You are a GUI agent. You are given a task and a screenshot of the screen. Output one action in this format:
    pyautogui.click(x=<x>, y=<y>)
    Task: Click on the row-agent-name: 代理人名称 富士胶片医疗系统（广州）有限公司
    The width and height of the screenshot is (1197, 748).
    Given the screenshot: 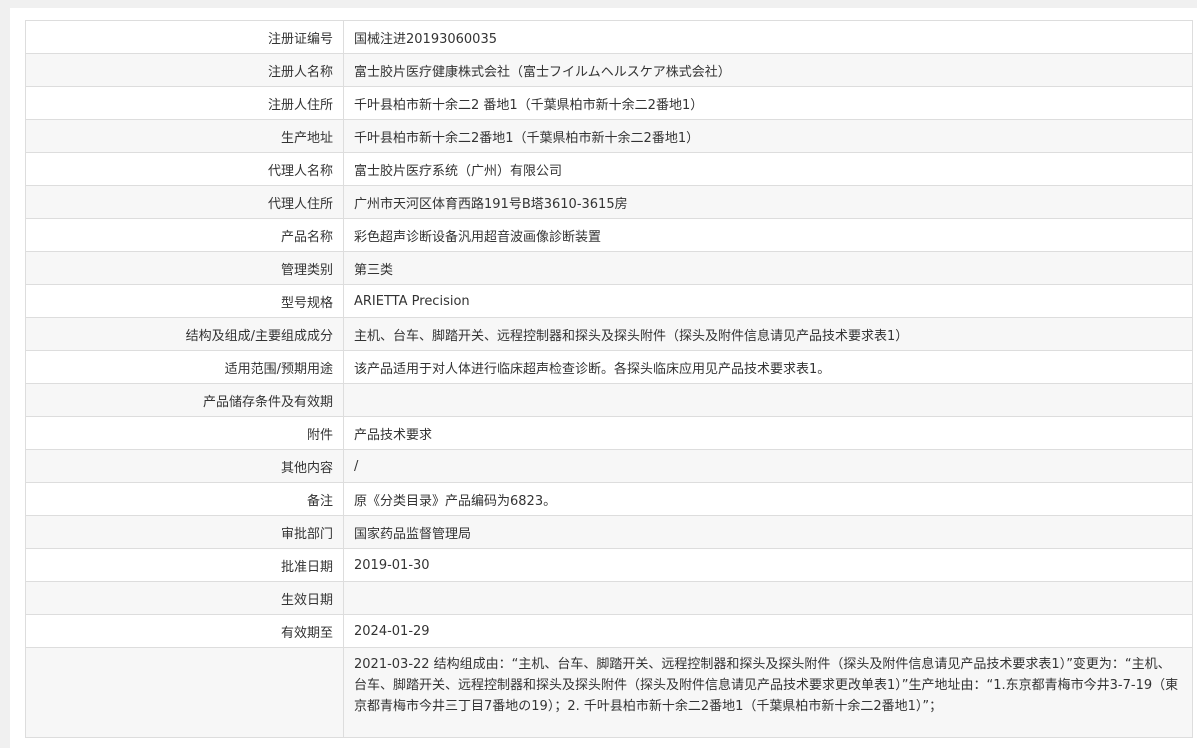 What is the action you would take?
    pyautogui.click(x=609, y=169)
    